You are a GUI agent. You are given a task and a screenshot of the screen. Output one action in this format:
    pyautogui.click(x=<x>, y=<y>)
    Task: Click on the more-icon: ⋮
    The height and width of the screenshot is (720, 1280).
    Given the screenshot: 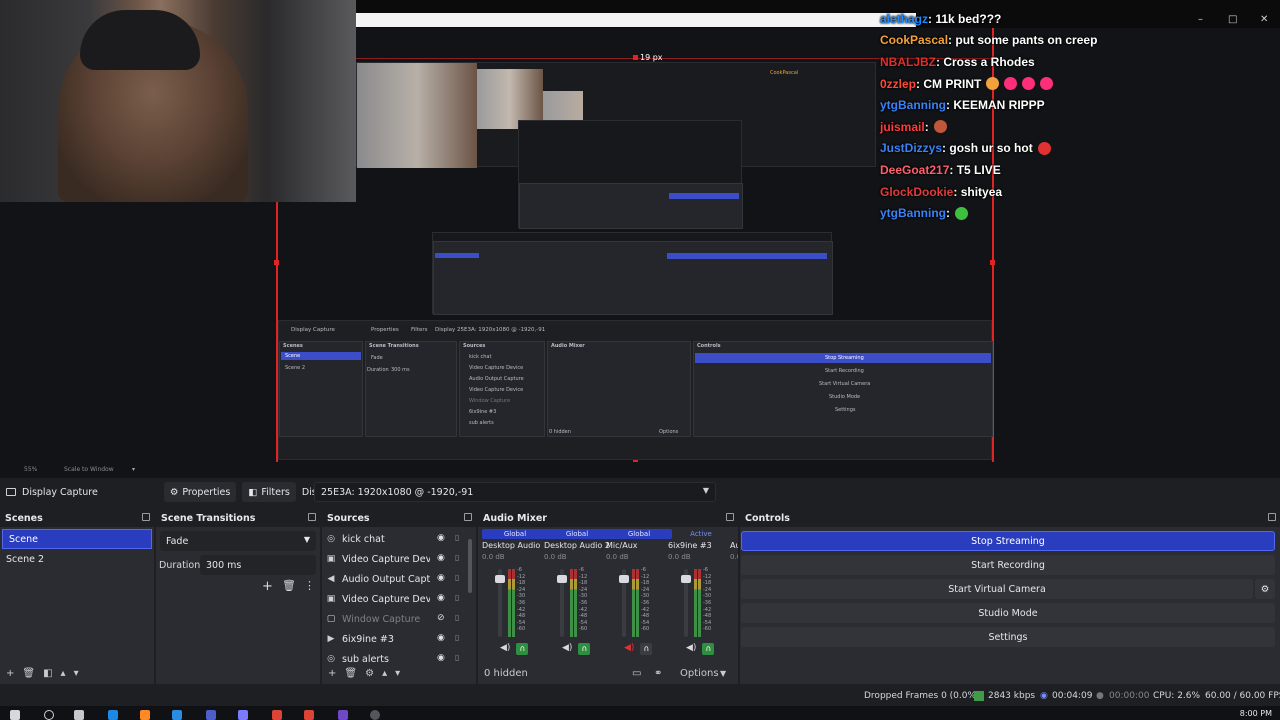 What is the action you would take?
    pyautogui.click(x=309, y=585)
    